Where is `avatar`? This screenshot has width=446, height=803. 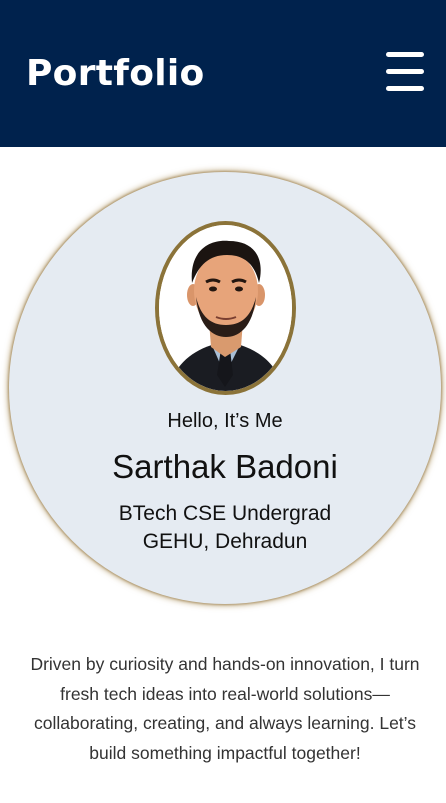
avatar is located at coordinates (225, 308).